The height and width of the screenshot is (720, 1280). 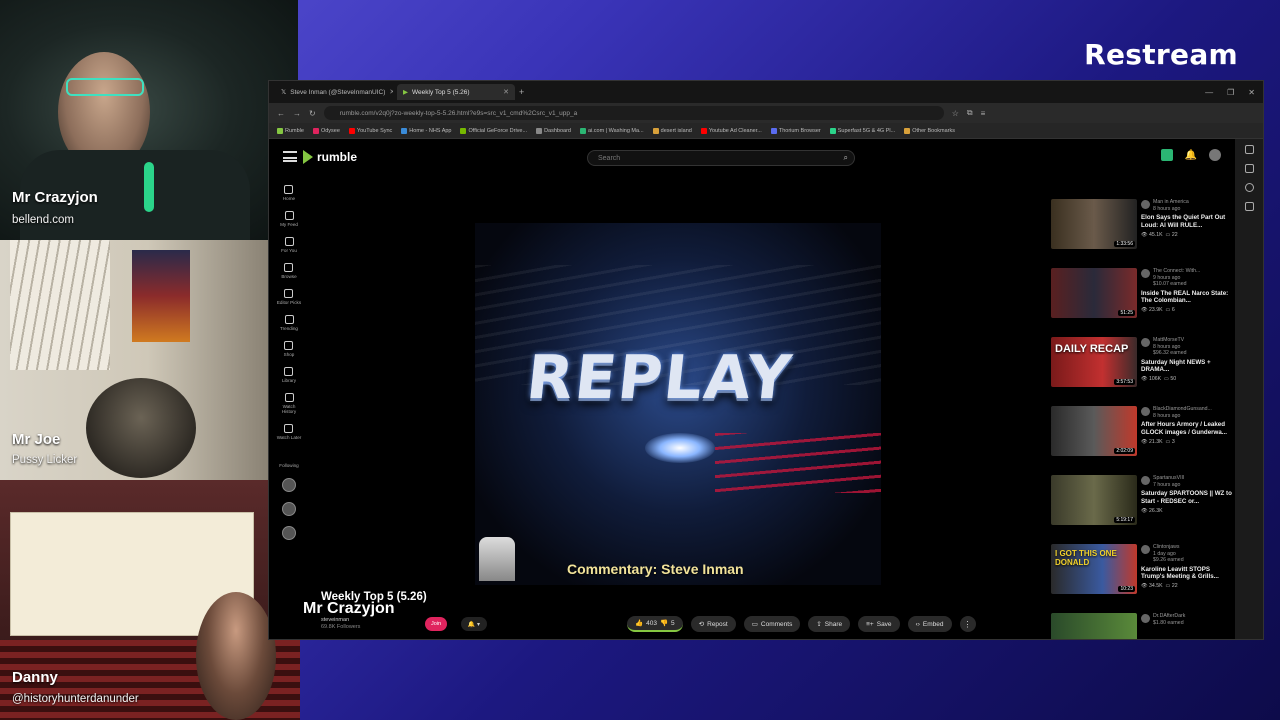 What do you see at coordinates (284, 92) in the screenshot?
I see `x-icon: 𝕏` at bounding box center [284, 92].